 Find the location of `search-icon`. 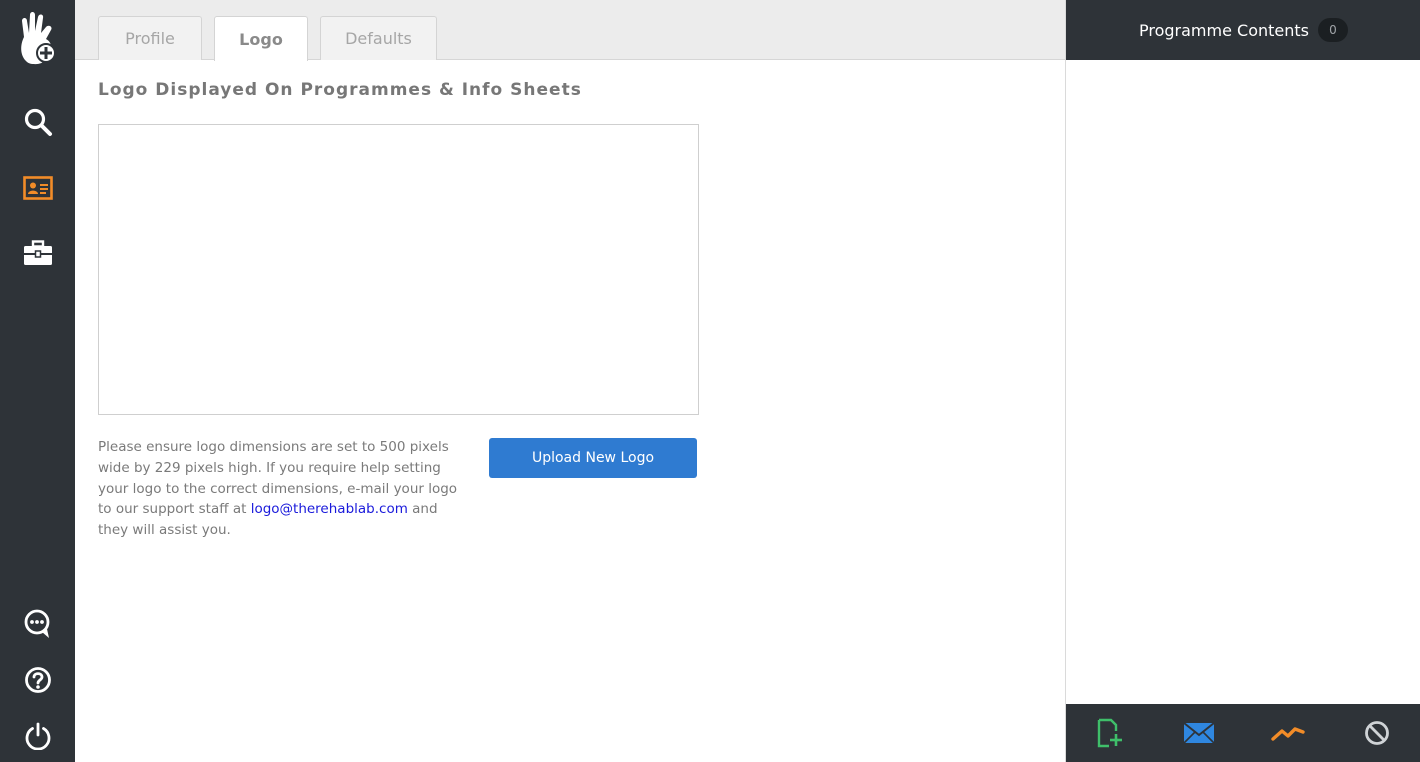

search-icon is located at coordinates (38, 122).